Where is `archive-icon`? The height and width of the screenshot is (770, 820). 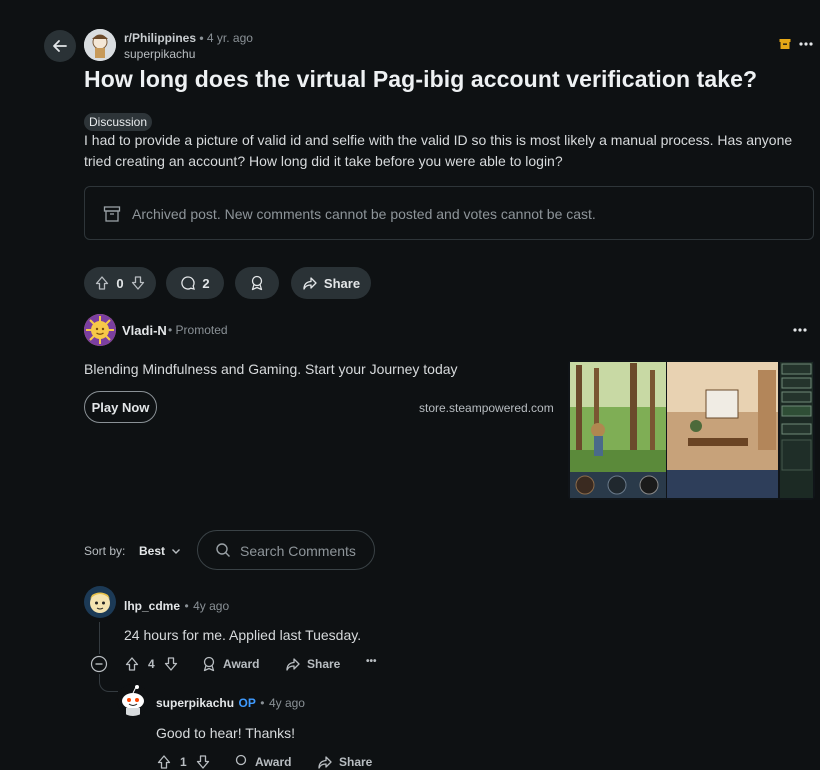
archive-icon is located at coordinates (785, 44).